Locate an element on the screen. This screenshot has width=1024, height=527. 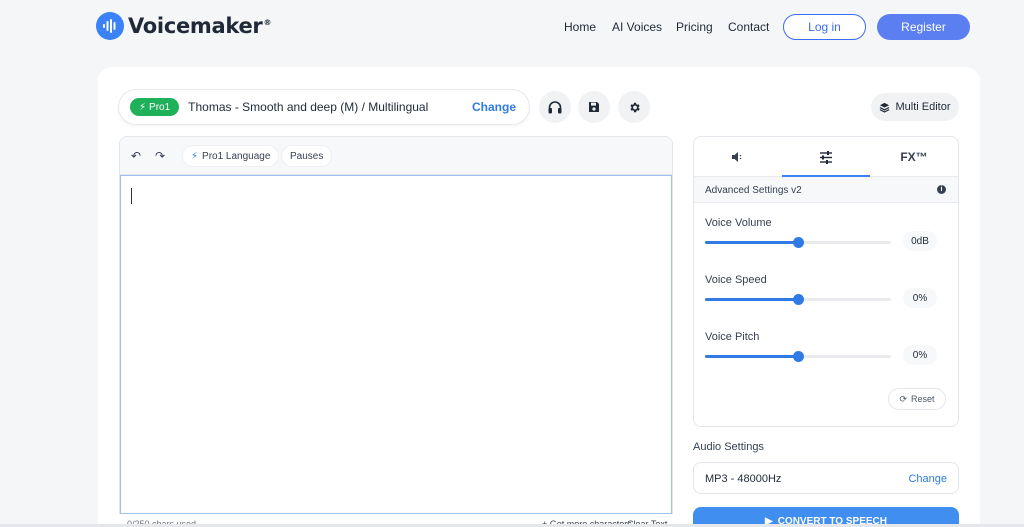
voice-speed-value: 0% is located at coordinates (920, 298).